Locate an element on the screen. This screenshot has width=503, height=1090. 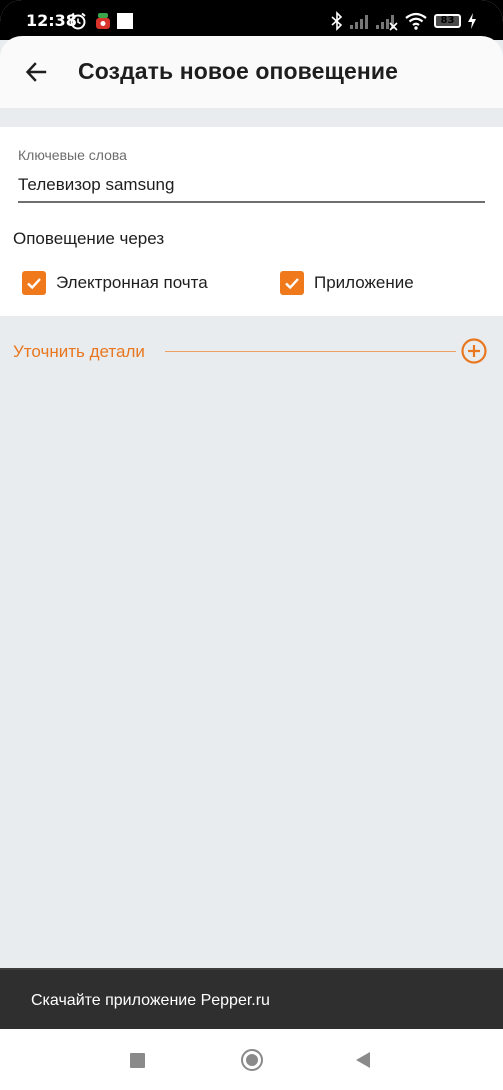
recents-button is located at coordinates (137, 1060).